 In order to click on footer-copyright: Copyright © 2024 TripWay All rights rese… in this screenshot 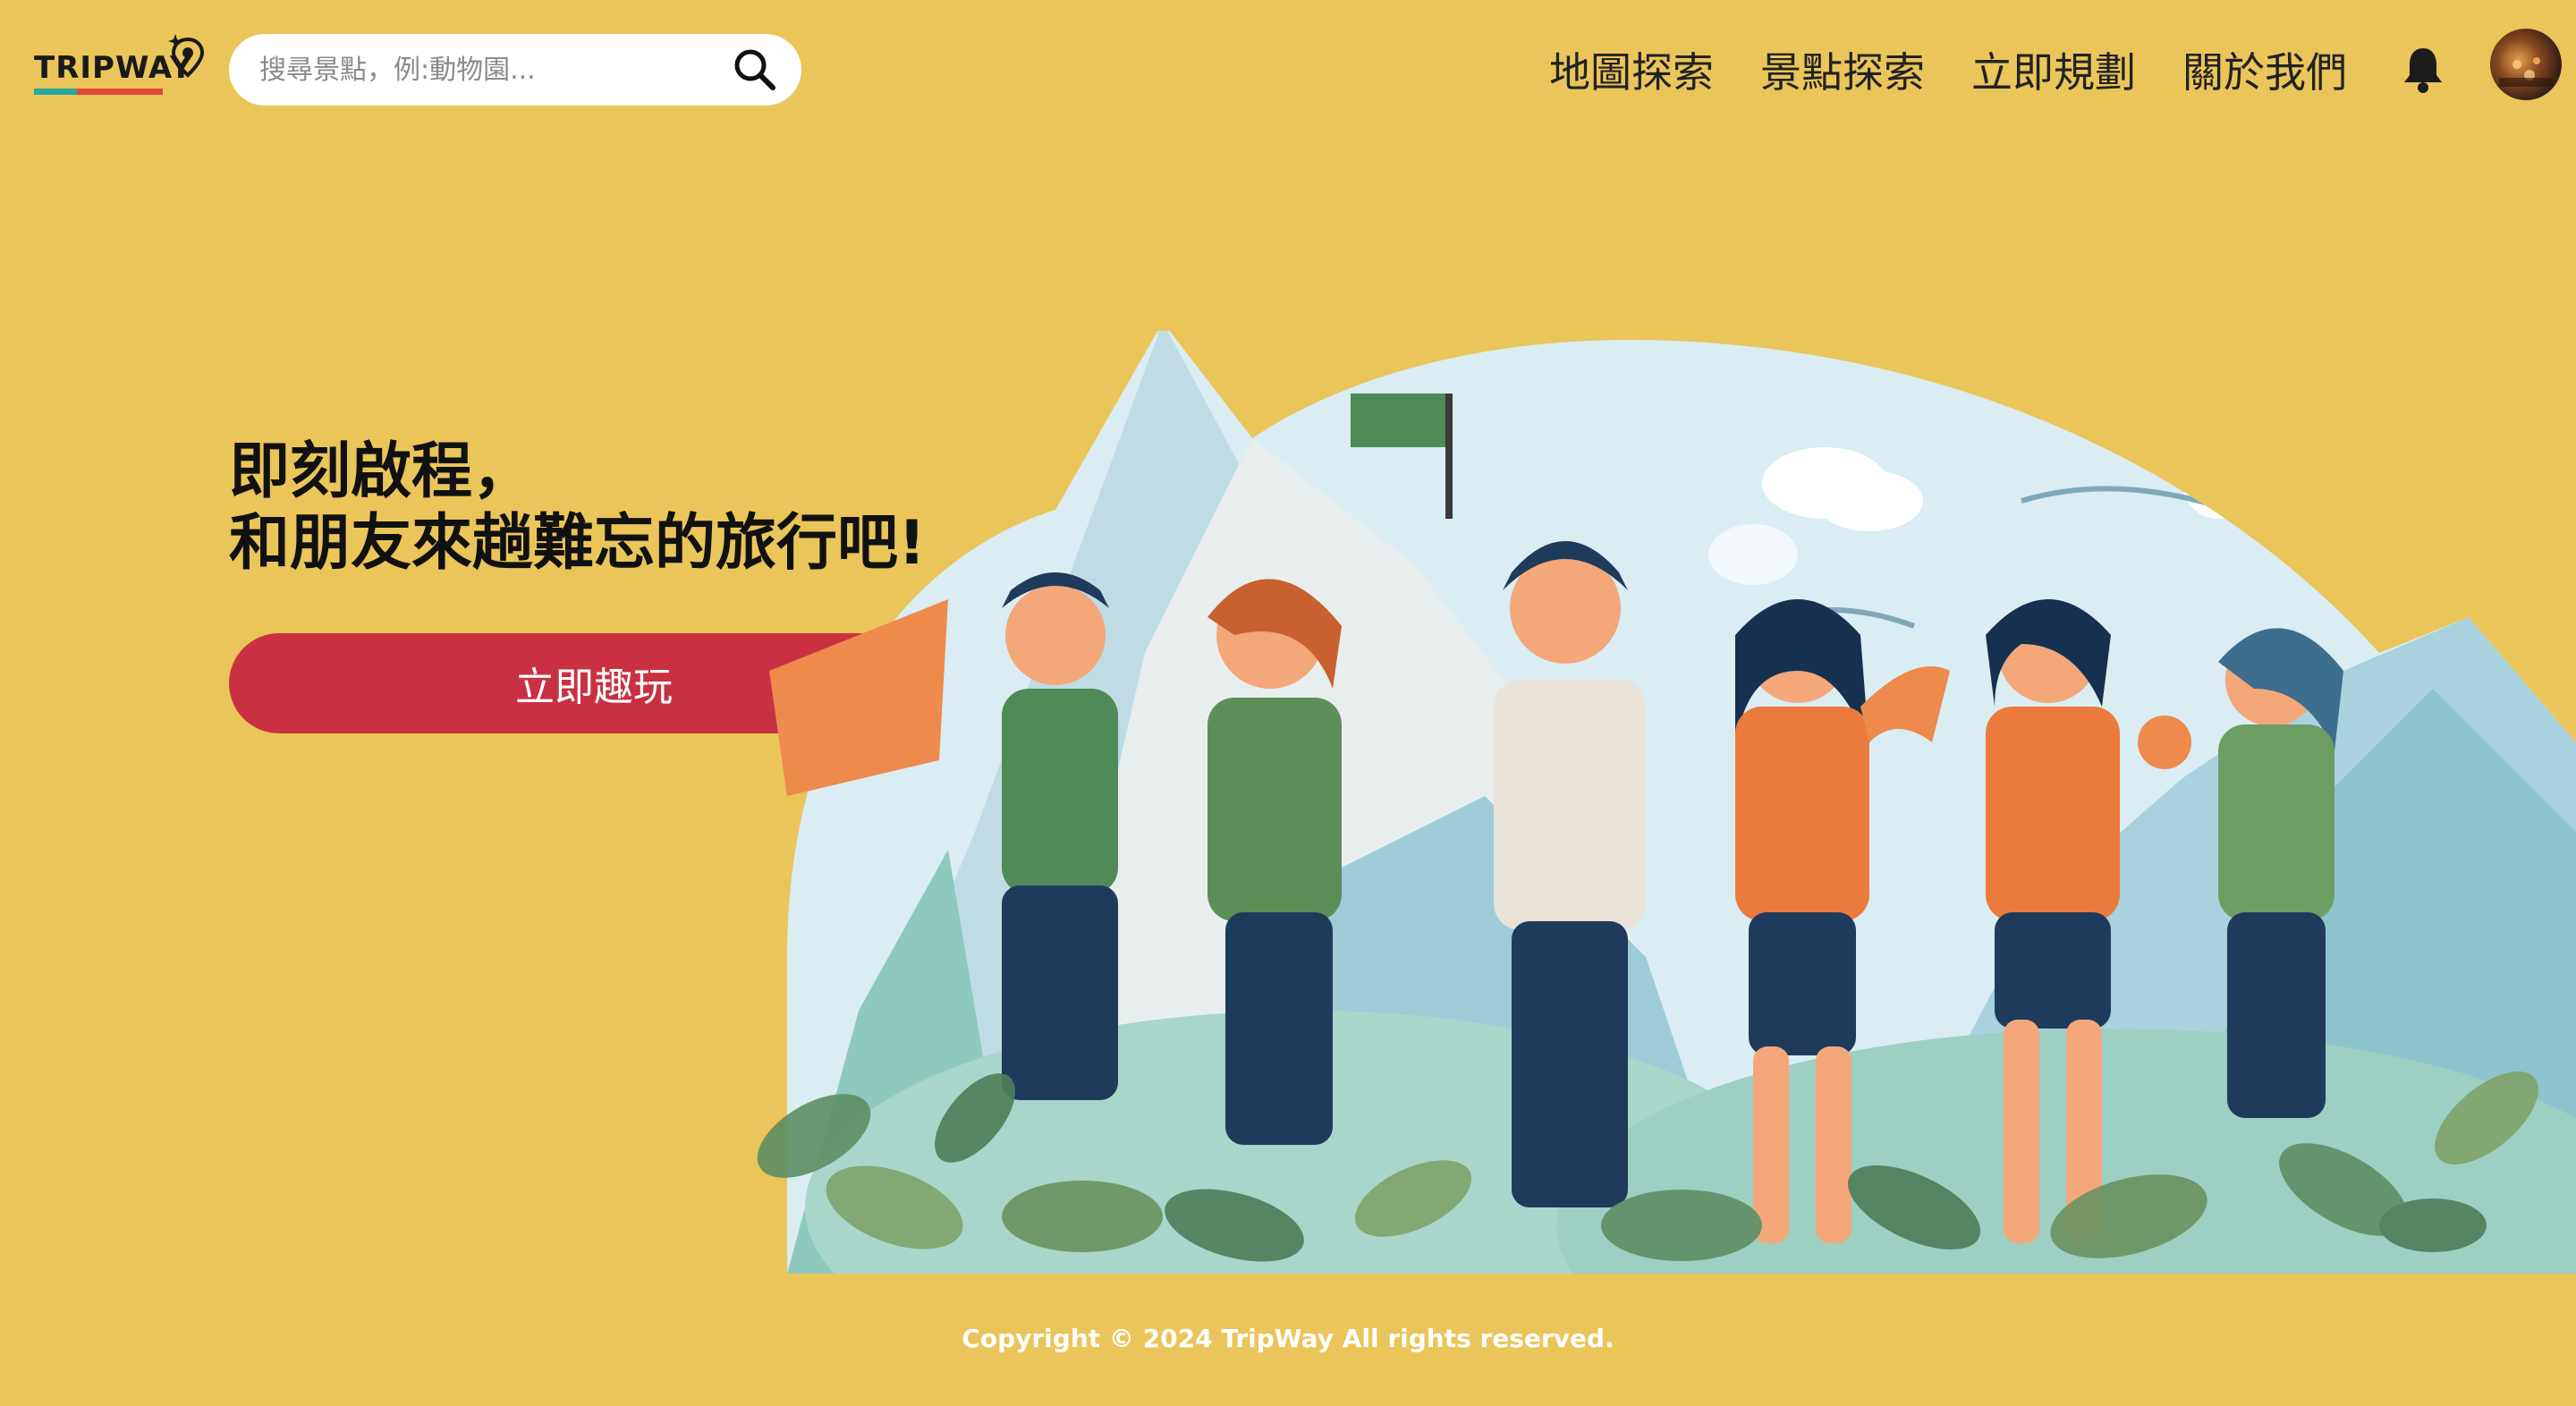, I will do `click(1288, 1339)`.